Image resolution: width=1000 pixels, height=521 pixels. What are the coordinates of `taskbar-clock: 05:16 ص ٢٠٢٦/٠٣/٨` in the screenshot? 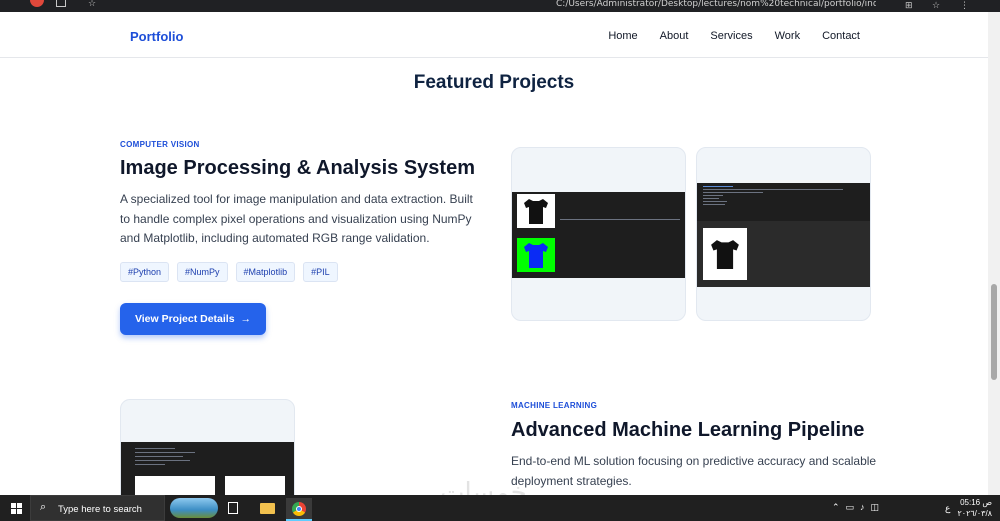 It's located at (974, 508).